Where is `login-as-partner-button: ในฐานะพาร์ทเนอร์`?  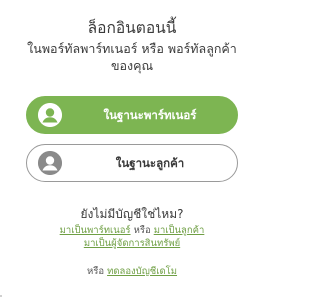 login-as-partner-button: ในฐานะพาร์ทเนอร์ is located at coordinates (132, 115).